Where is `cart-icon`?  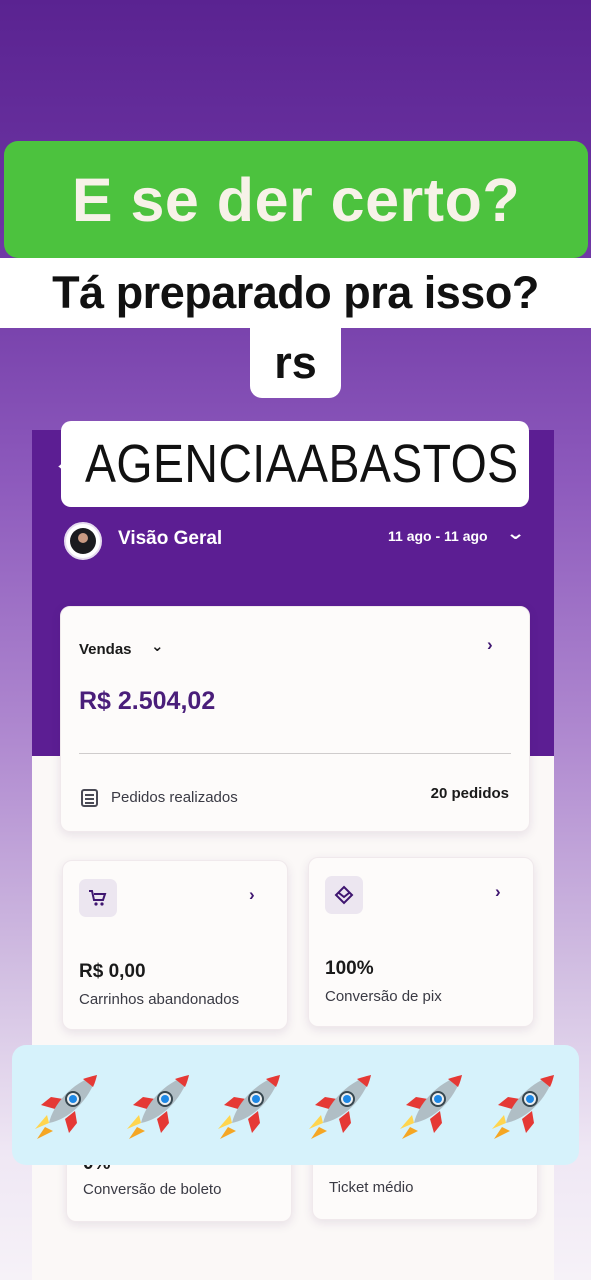
cart-icon is located at coordinates (98, 898).